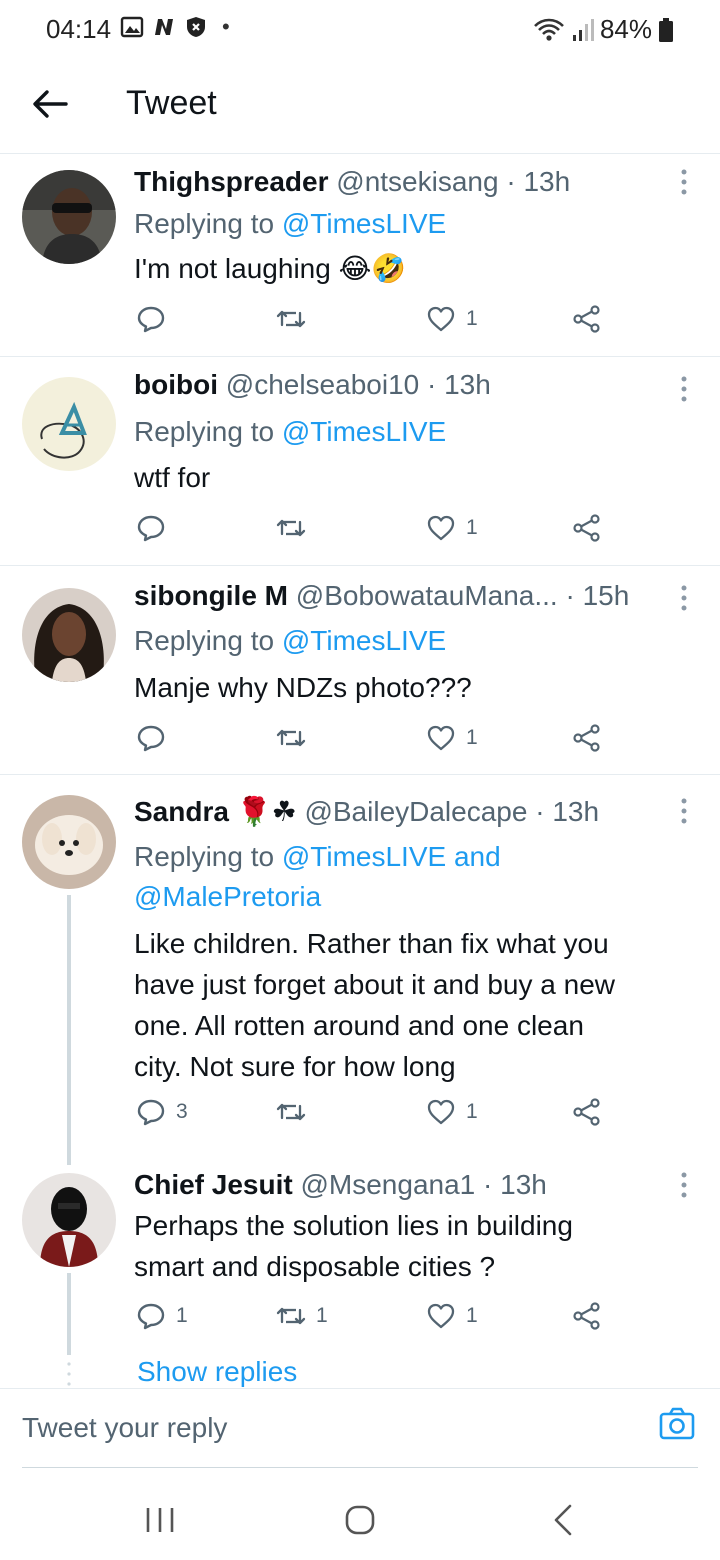  Describe the element at coordinates (227, 896) in the screenshot. I see `mention-link: @MalePretoria` at that location.